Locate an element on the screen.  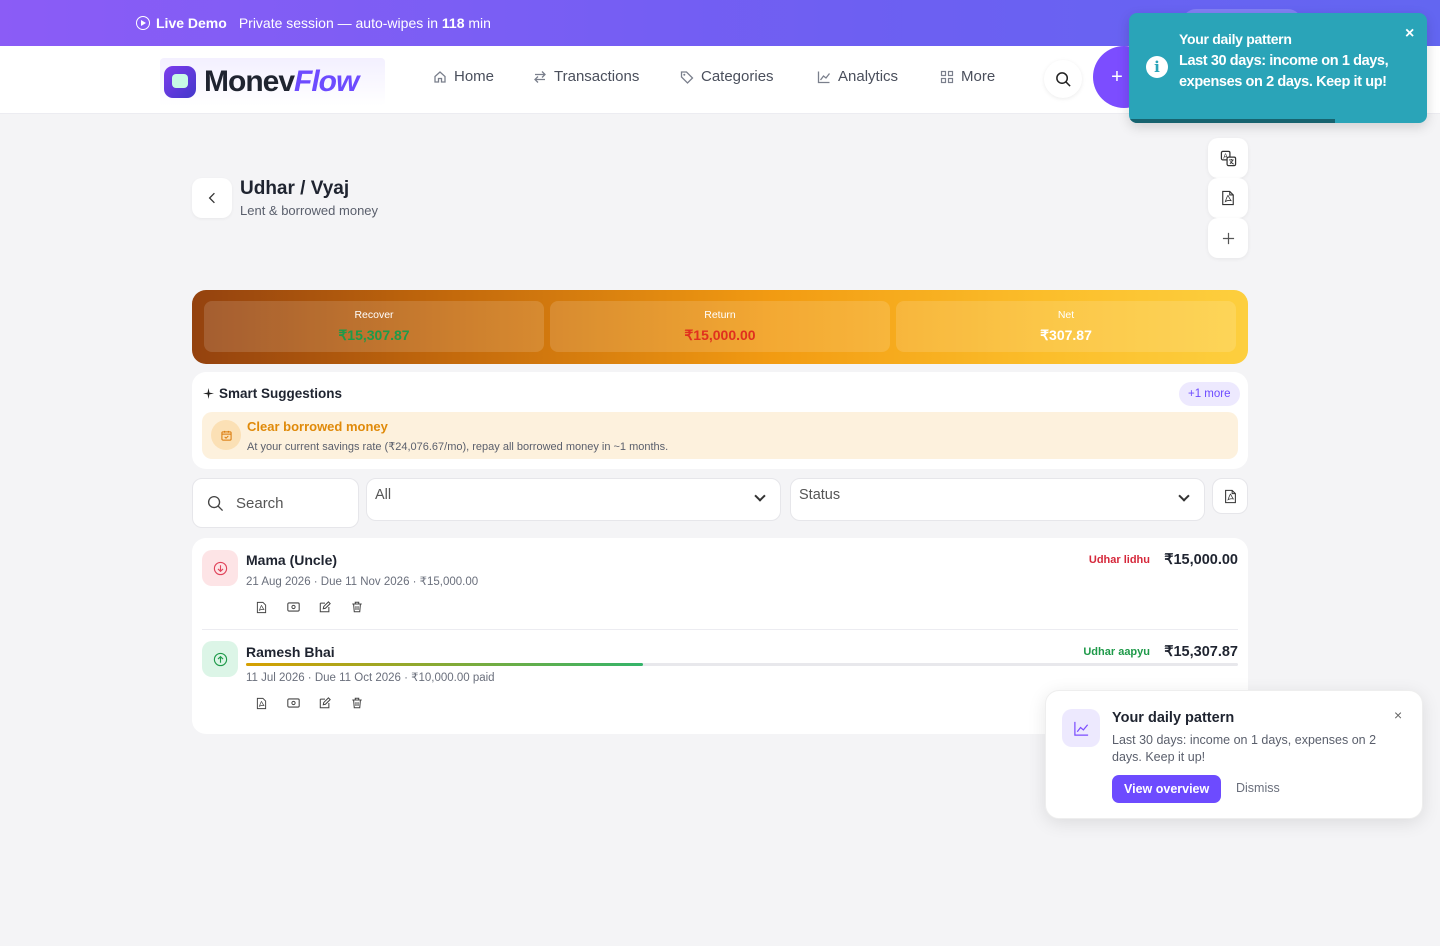
entry-tag: Udhar lidhu is located at coordinates (1119, 560).